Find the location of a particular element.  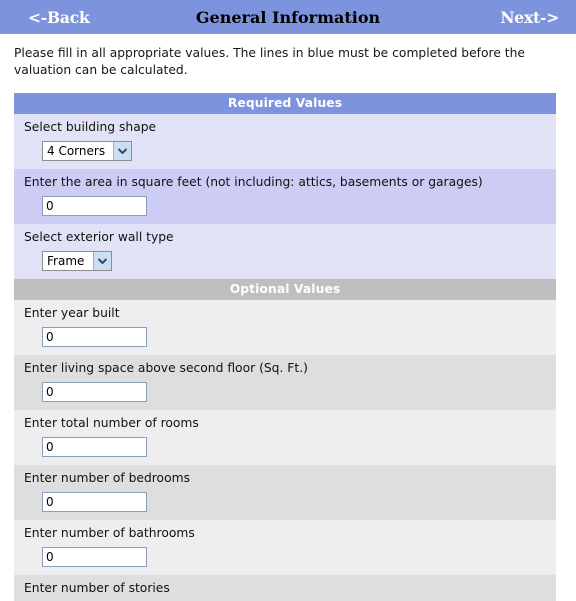

building-shape-select: 4 Corners is located at coordinates (87, 151).